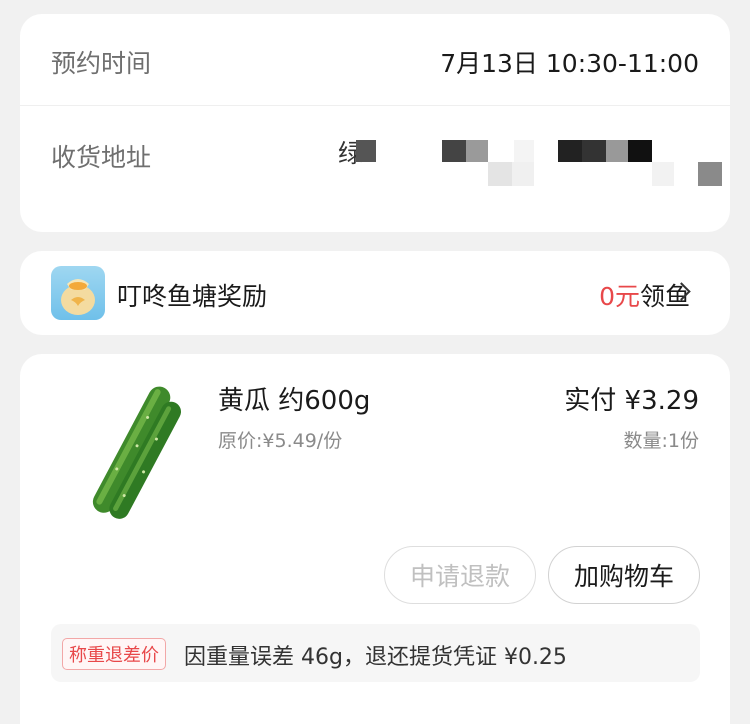 This screenshot has height=724, width=750. I want to click on product-original-price: 原价:¥5.49/份, so click(280, 441).